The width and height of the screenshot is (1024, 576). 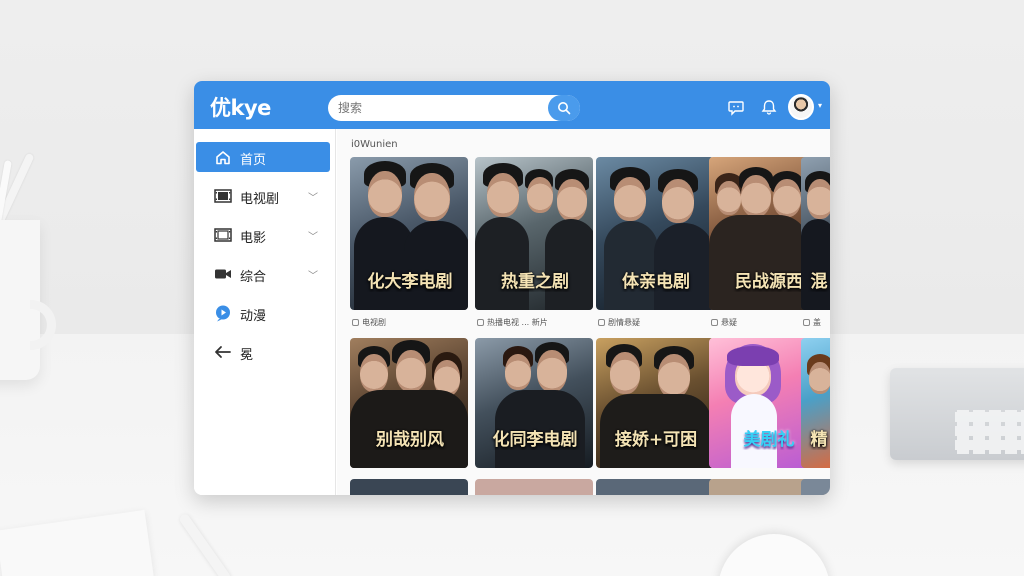 I want to click on video-card: 化同李电剧, so click(x=534, y=403).